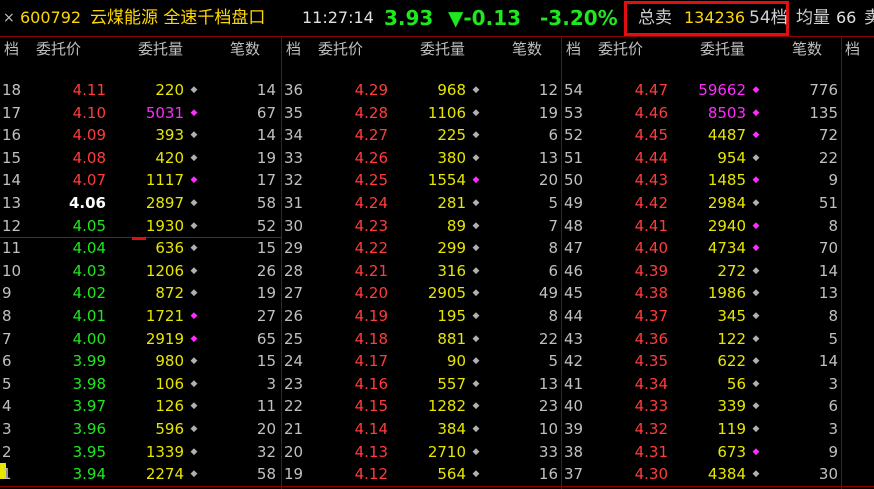  What do you see at coordinates (140, 248) in the screenshot?
I see `order-book-row: 11 4.04 636 ◆ 15` at bounding box center [140, 248].